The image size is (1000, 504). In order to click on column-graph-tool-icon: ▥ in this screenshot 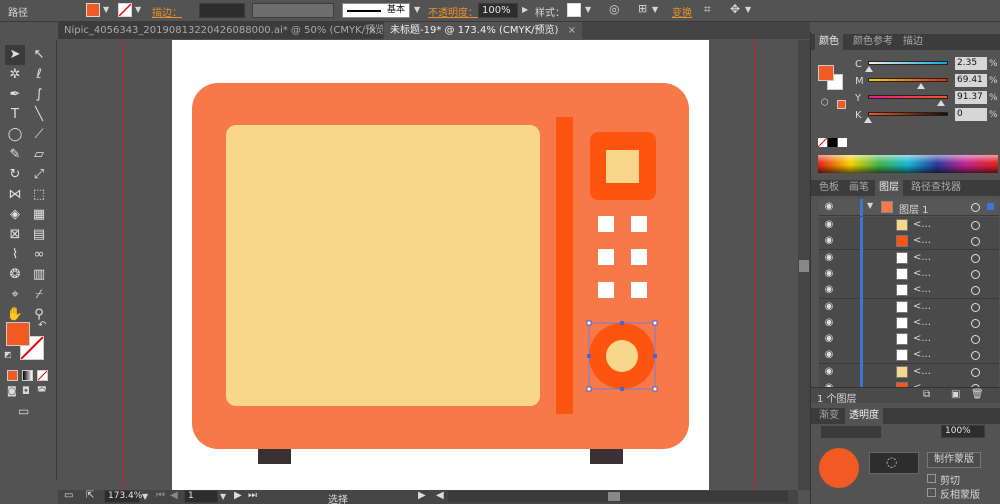, I will do `click(39, 275)`.